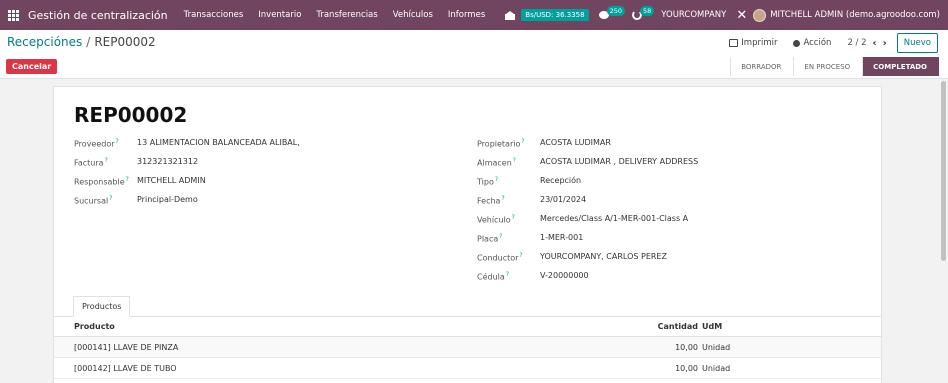 The image size is (948, 383). What do you see at coordinates (856, 43) in the screenshot?
I see `pager-value: 2 / 2` at bounding box center [856, 43].